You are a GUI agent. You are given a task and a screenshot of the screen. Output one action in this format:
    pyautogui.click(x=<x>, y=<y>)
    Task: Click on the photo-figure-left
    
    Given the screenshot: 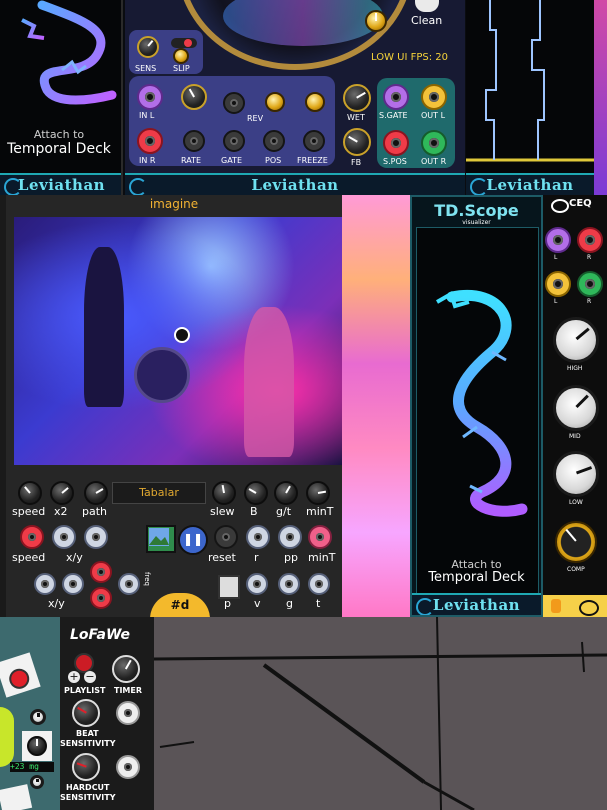 What is the action you would take?
    pyautogui.click(x=104, y=327)
    